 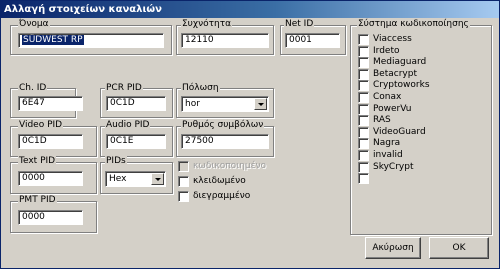 What do you see at coordinates (53, 40) in the screenshot?
I see `name-value: SÜDWEST RP` at bounding box center [53, 40].